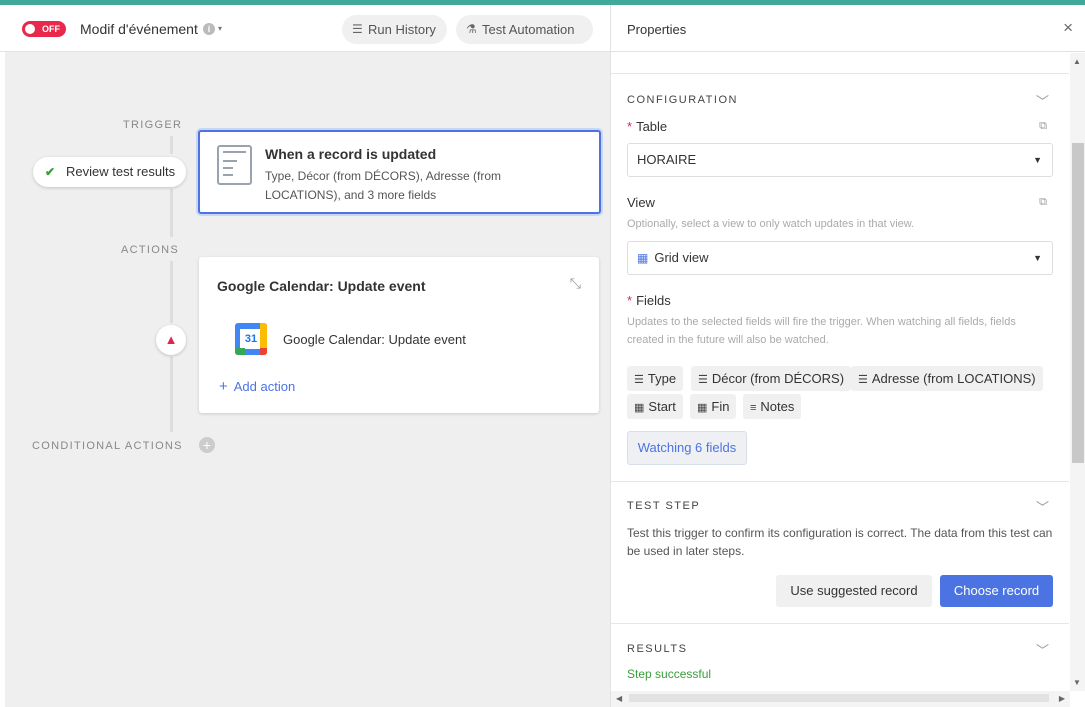  I want to click on actions-section-label: ACTIONS, so click(150, 250).